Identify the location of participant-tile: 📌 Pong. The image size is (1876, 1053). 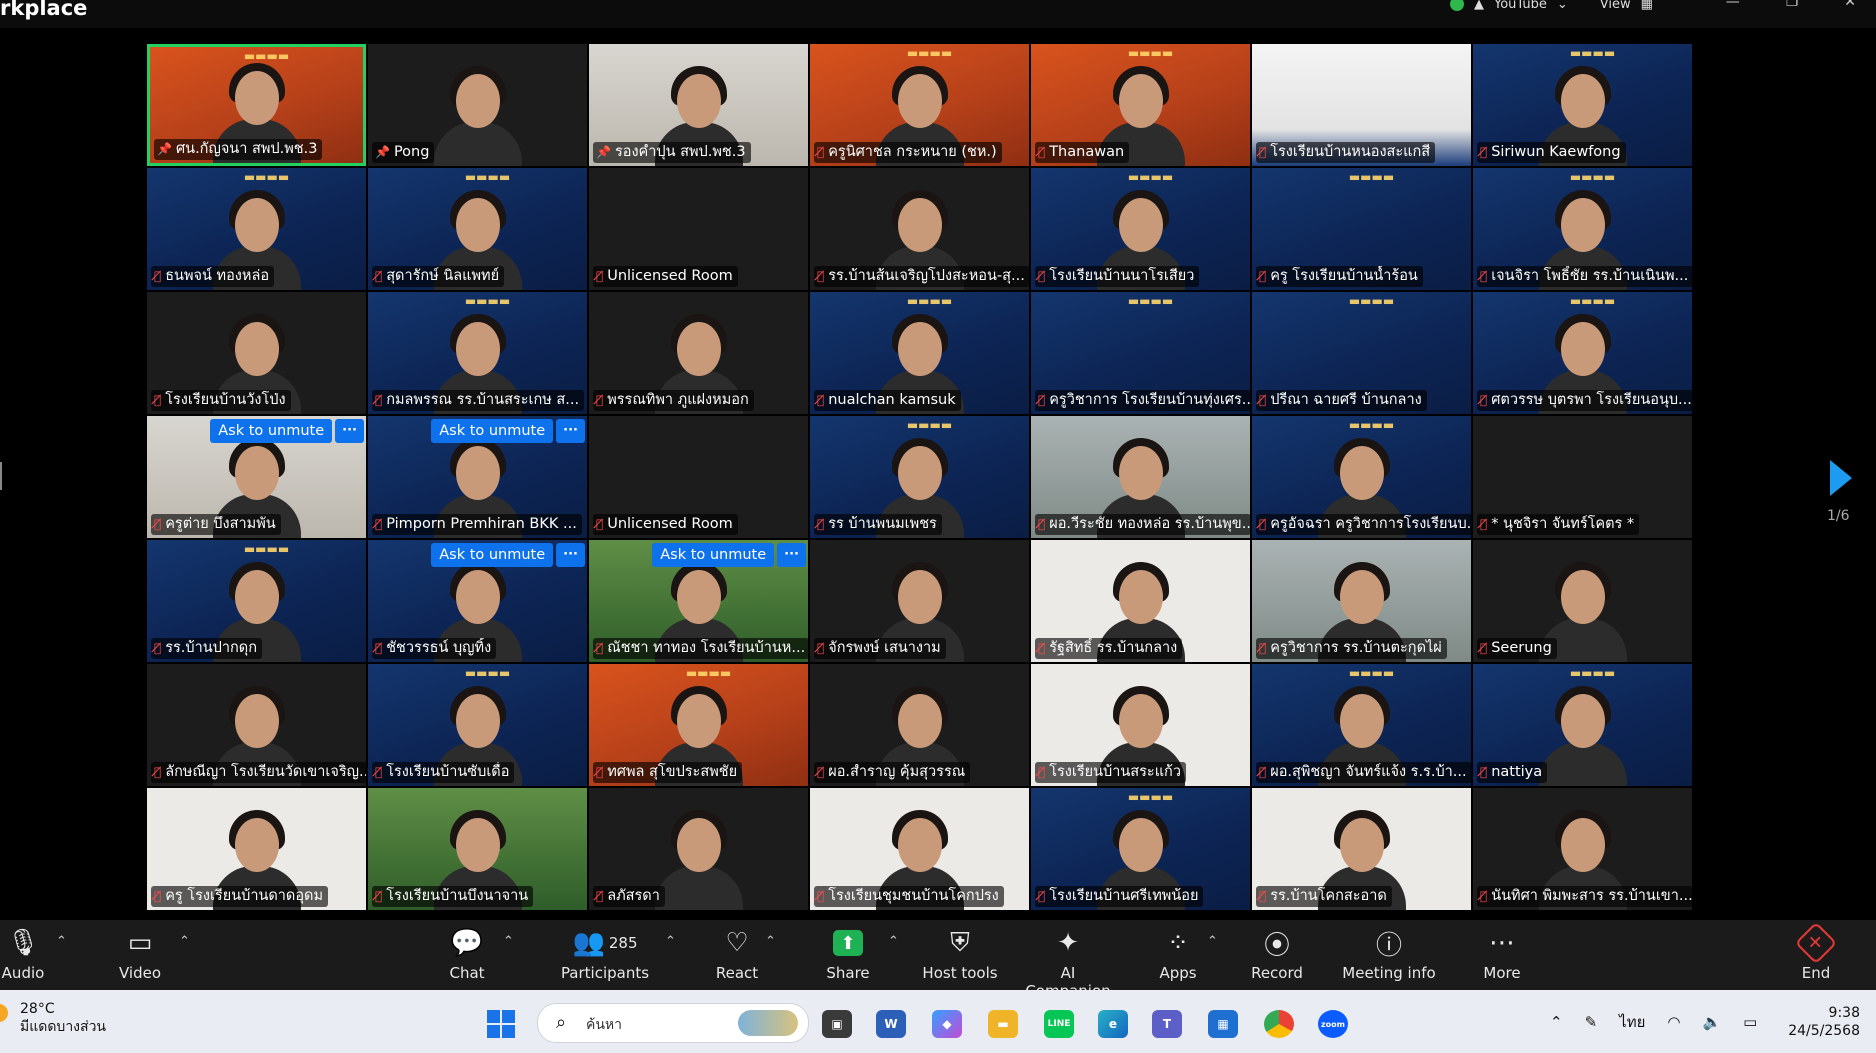
(477, 105).